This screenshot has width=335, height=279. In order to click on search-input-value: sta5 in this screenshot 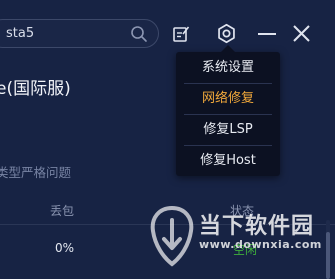, I will do `click(20, 33)`.